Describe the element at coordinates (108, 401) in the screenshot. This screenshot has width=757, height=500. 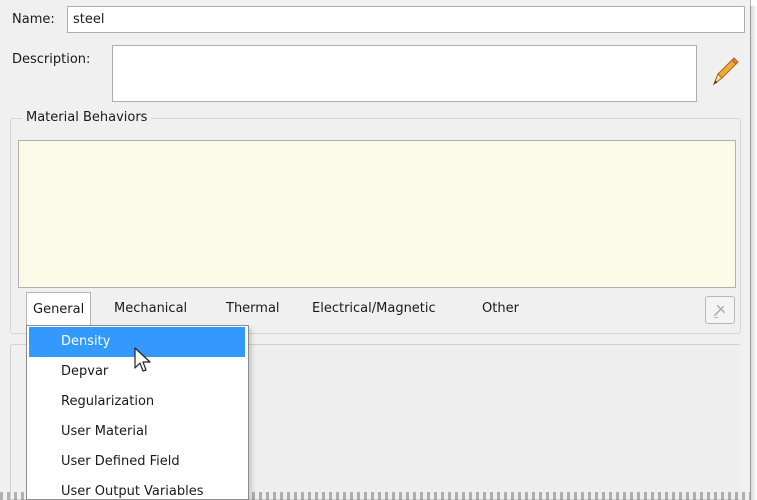
I see `dropdown-item-regularization-label: Regularization` at that location.